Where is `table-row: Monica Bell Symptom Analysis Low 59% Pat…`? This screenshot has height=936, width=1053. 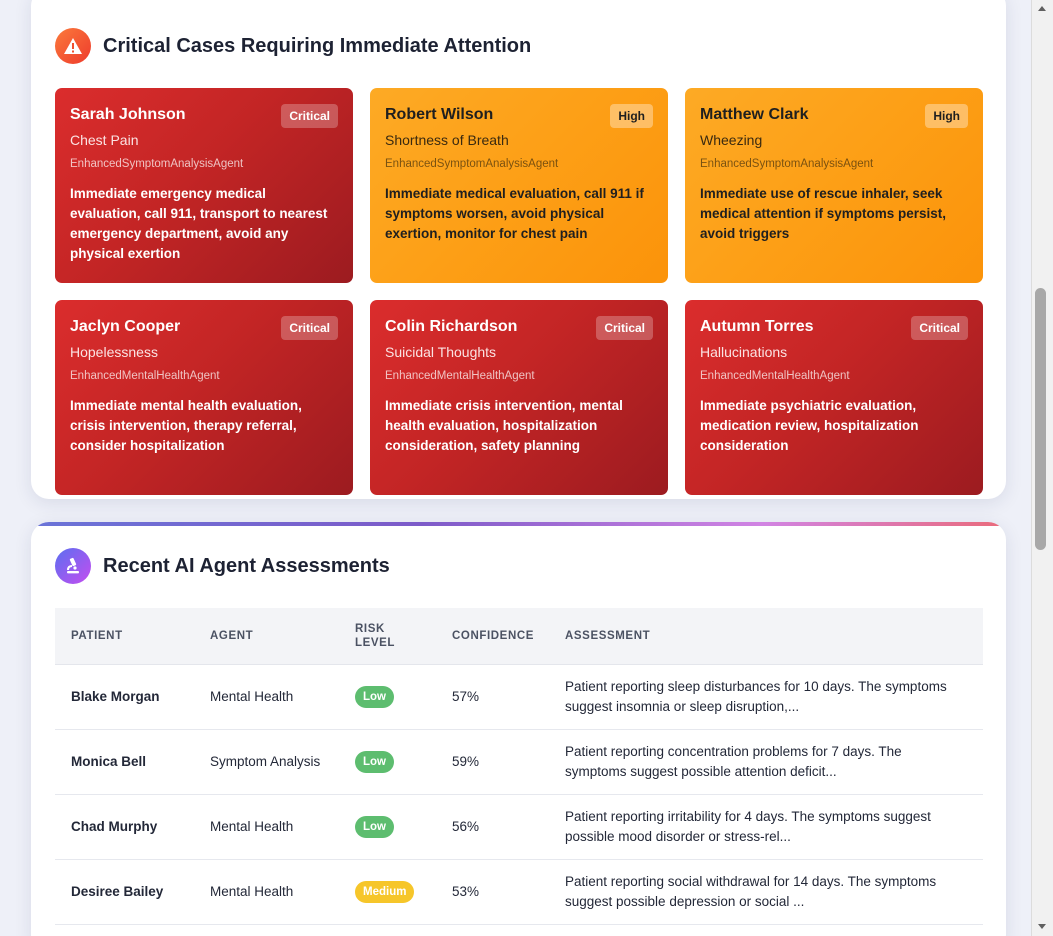 table-row: Monica Bell Symptom Analysis Low 59% Pat… is located at coordinates (519, 762).